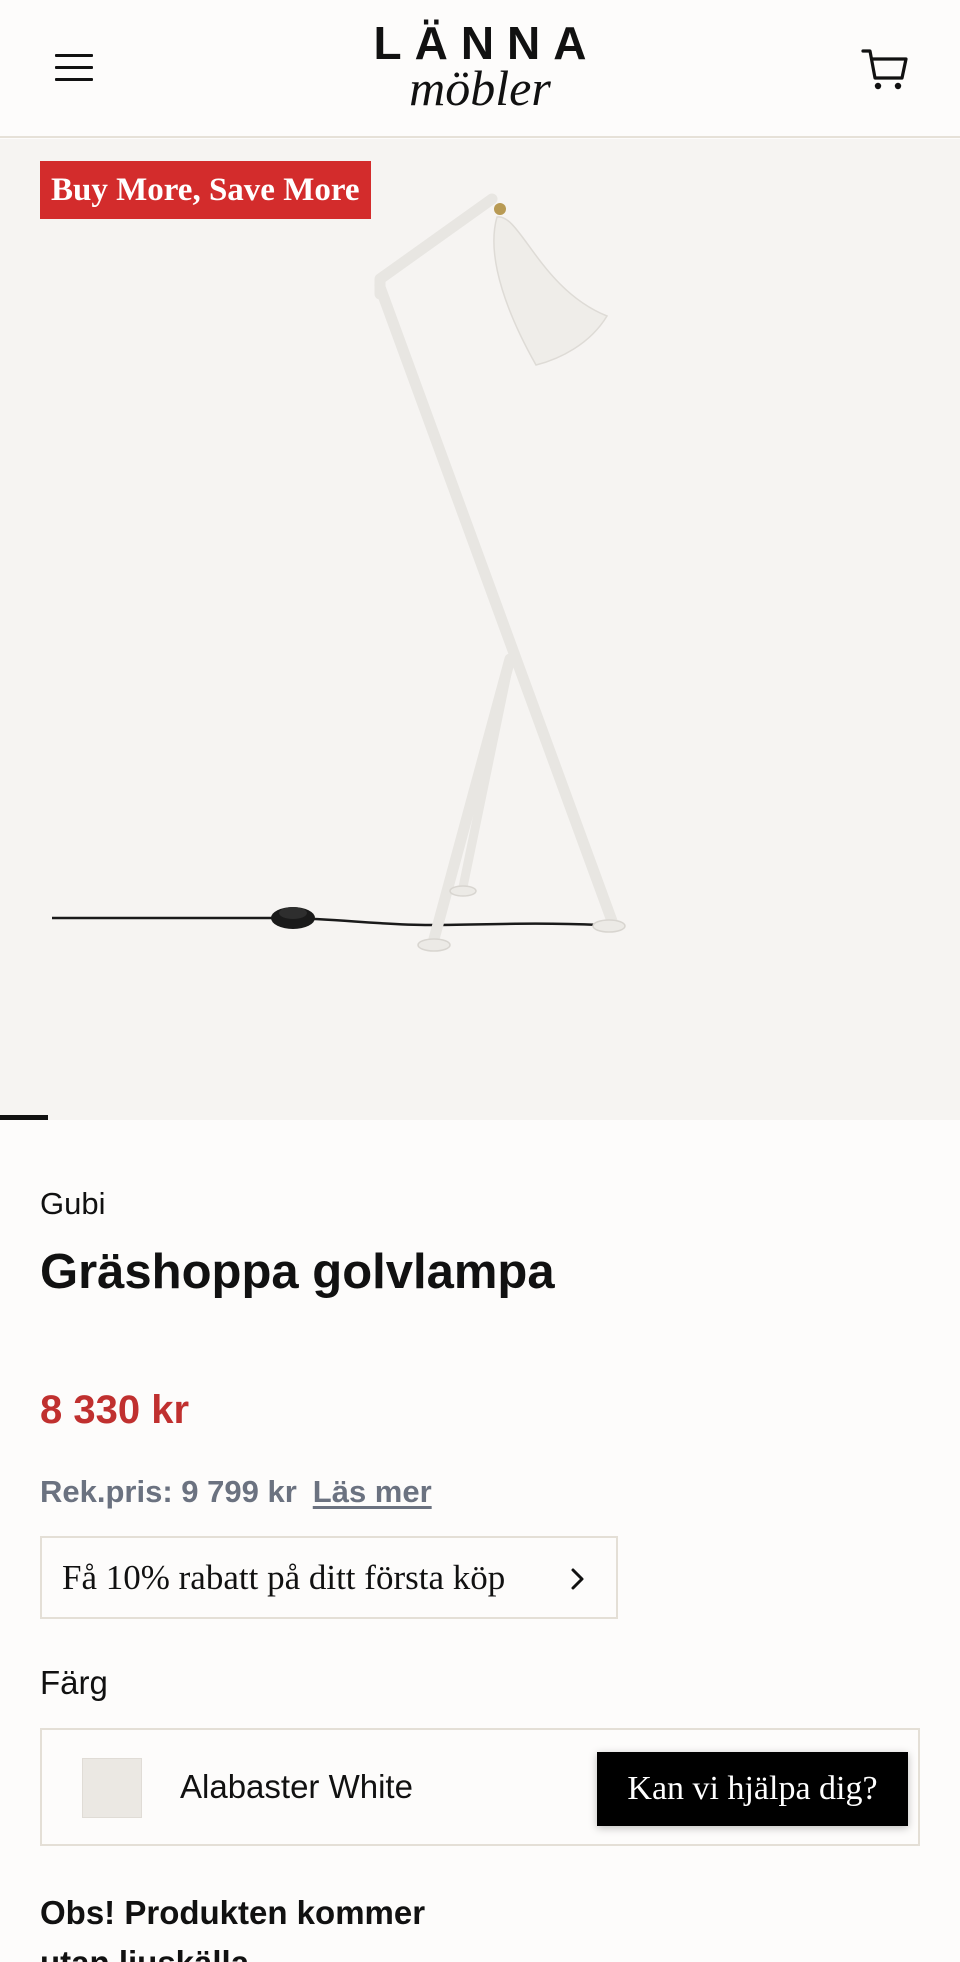 The width and height of the screenshot is (960, 1962). Describe the element at coordinates (112, 1788) in the screenshot. I see `color-swatch` at that location.